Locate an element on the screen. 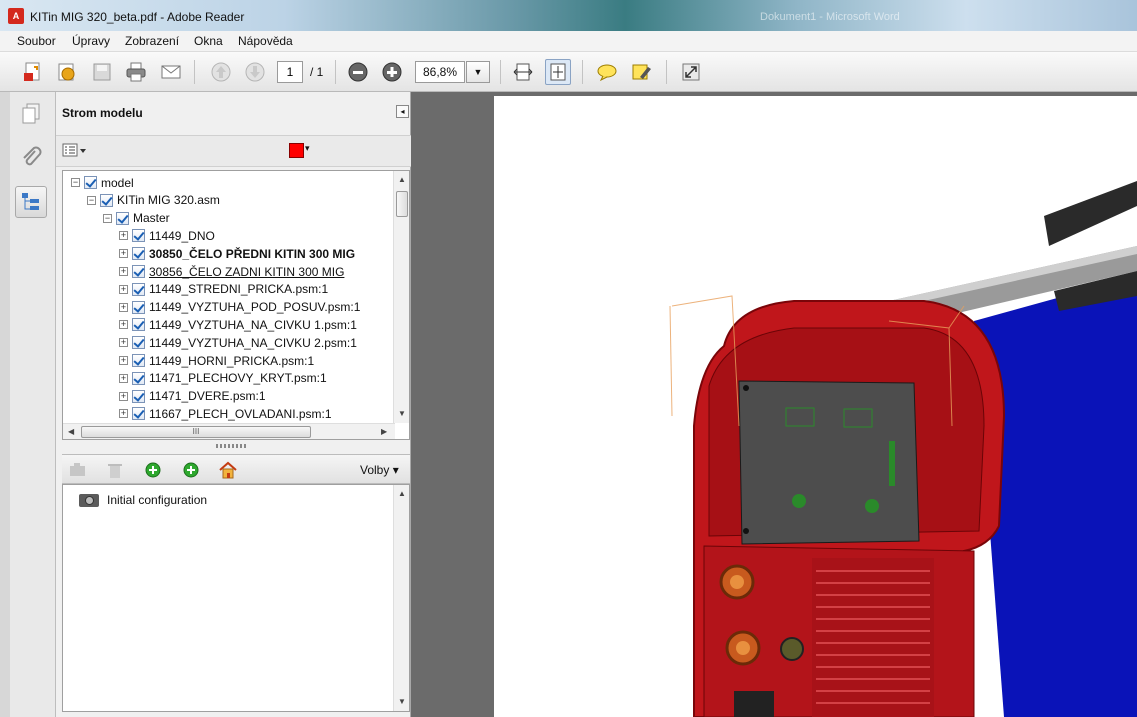 This screenshot has height=717, width=1137. tree-toolbar: ▾ is located at coordinates (233, 151).